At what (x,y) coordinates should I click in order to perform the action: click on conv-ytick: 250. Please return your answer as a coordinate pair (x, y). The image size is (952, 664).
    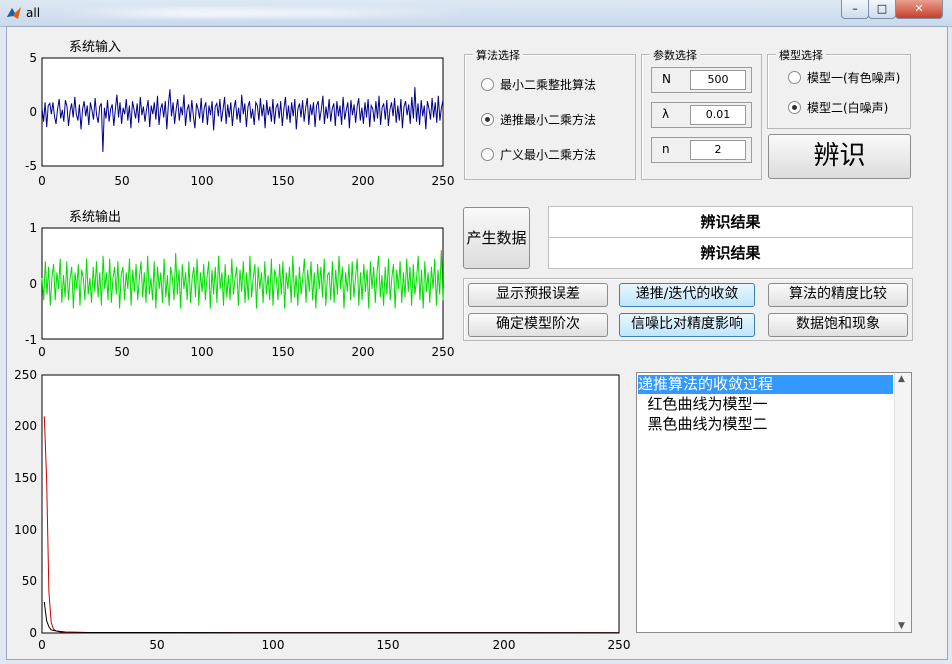
    Looking at the image, I should click on (25, 375).